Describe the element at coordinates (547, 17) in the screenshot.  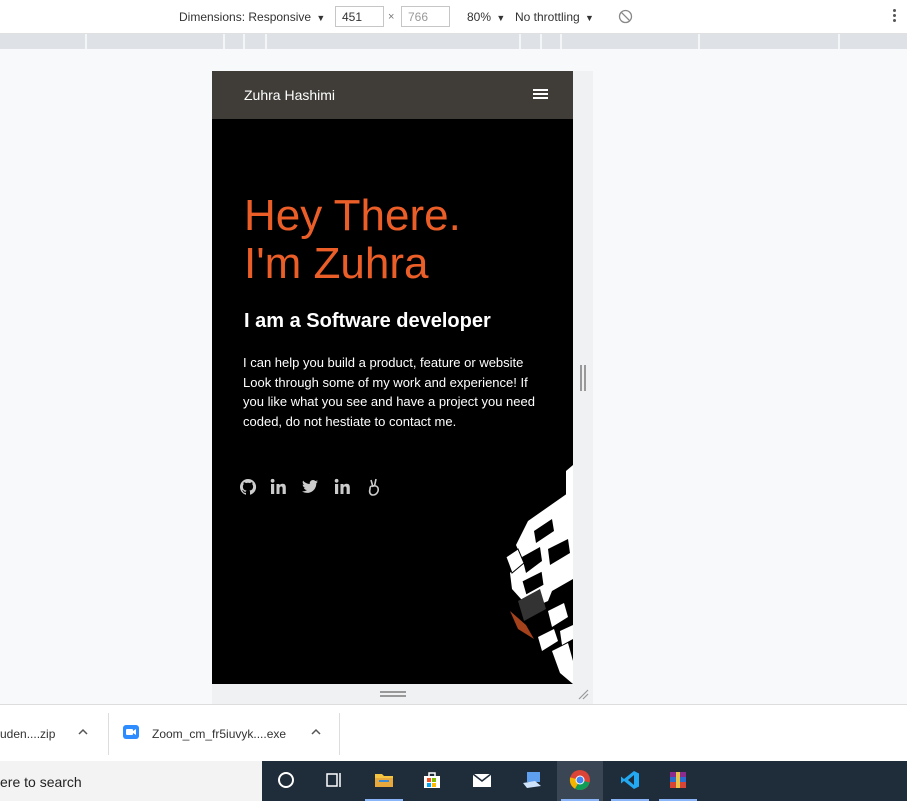
I see `throttling-label: No throttling` at that location.